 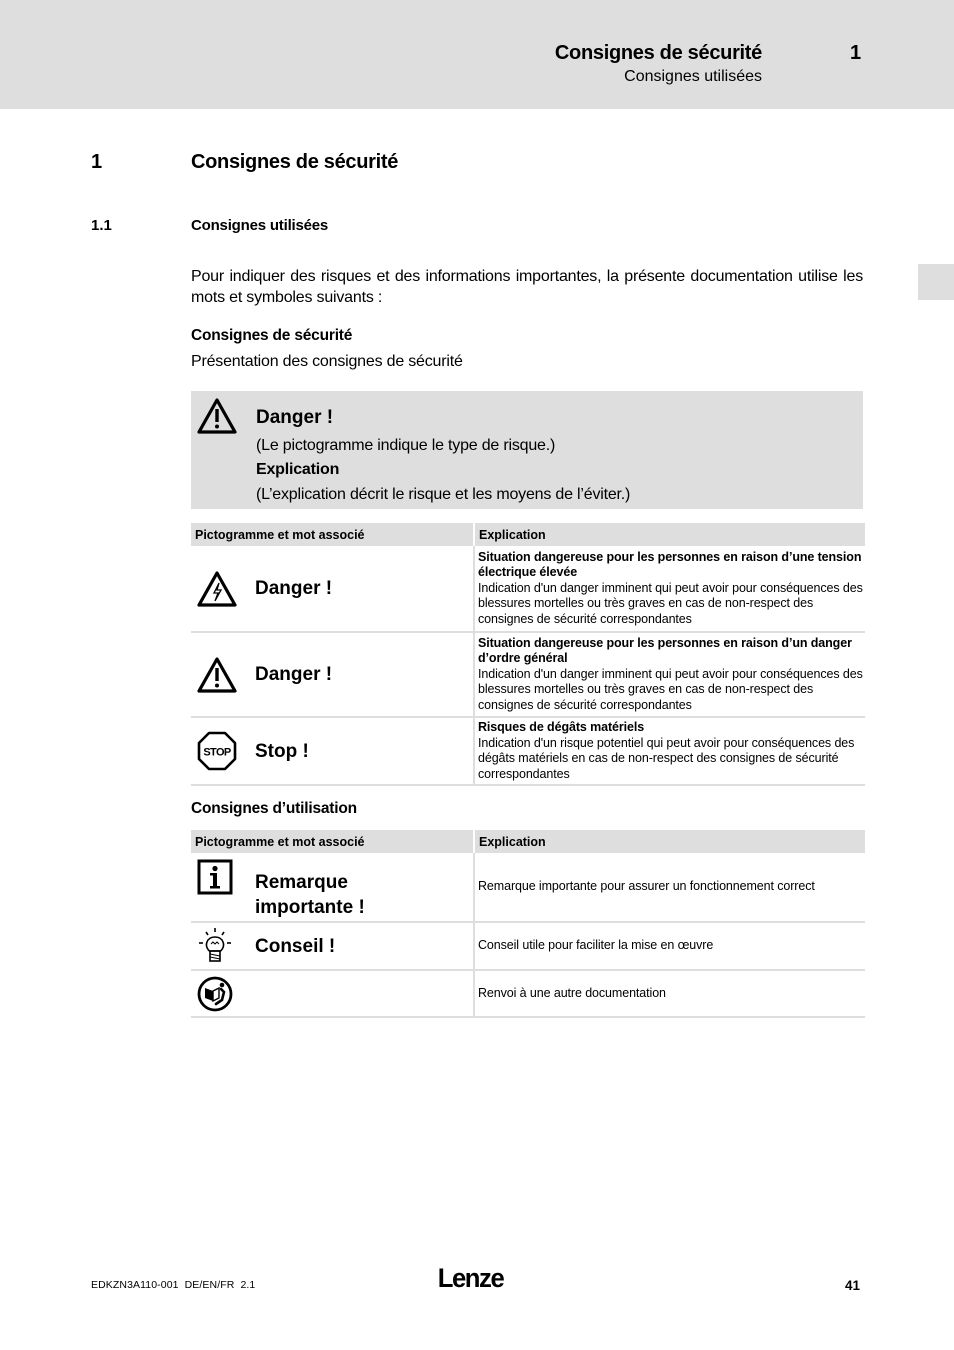 What do you see at coordinates (217, 994) in the screenshot?
I see `reference-book-icon` at bounding box center [217, 994].